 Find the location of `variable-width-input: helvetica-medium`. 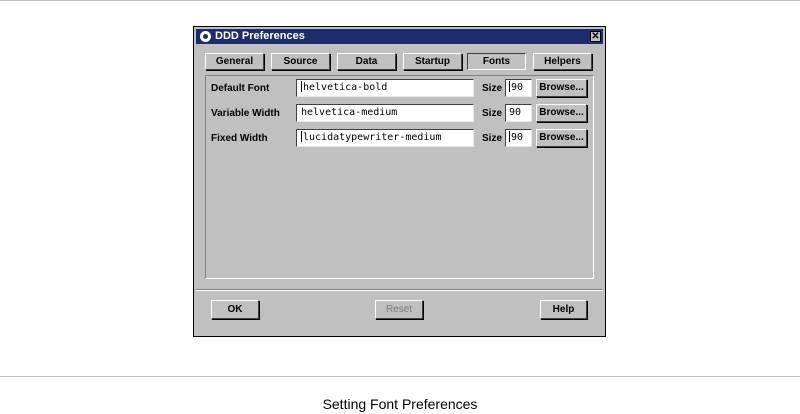

variable-width-input: helvetica-medium is located at coordinates (385, 113).